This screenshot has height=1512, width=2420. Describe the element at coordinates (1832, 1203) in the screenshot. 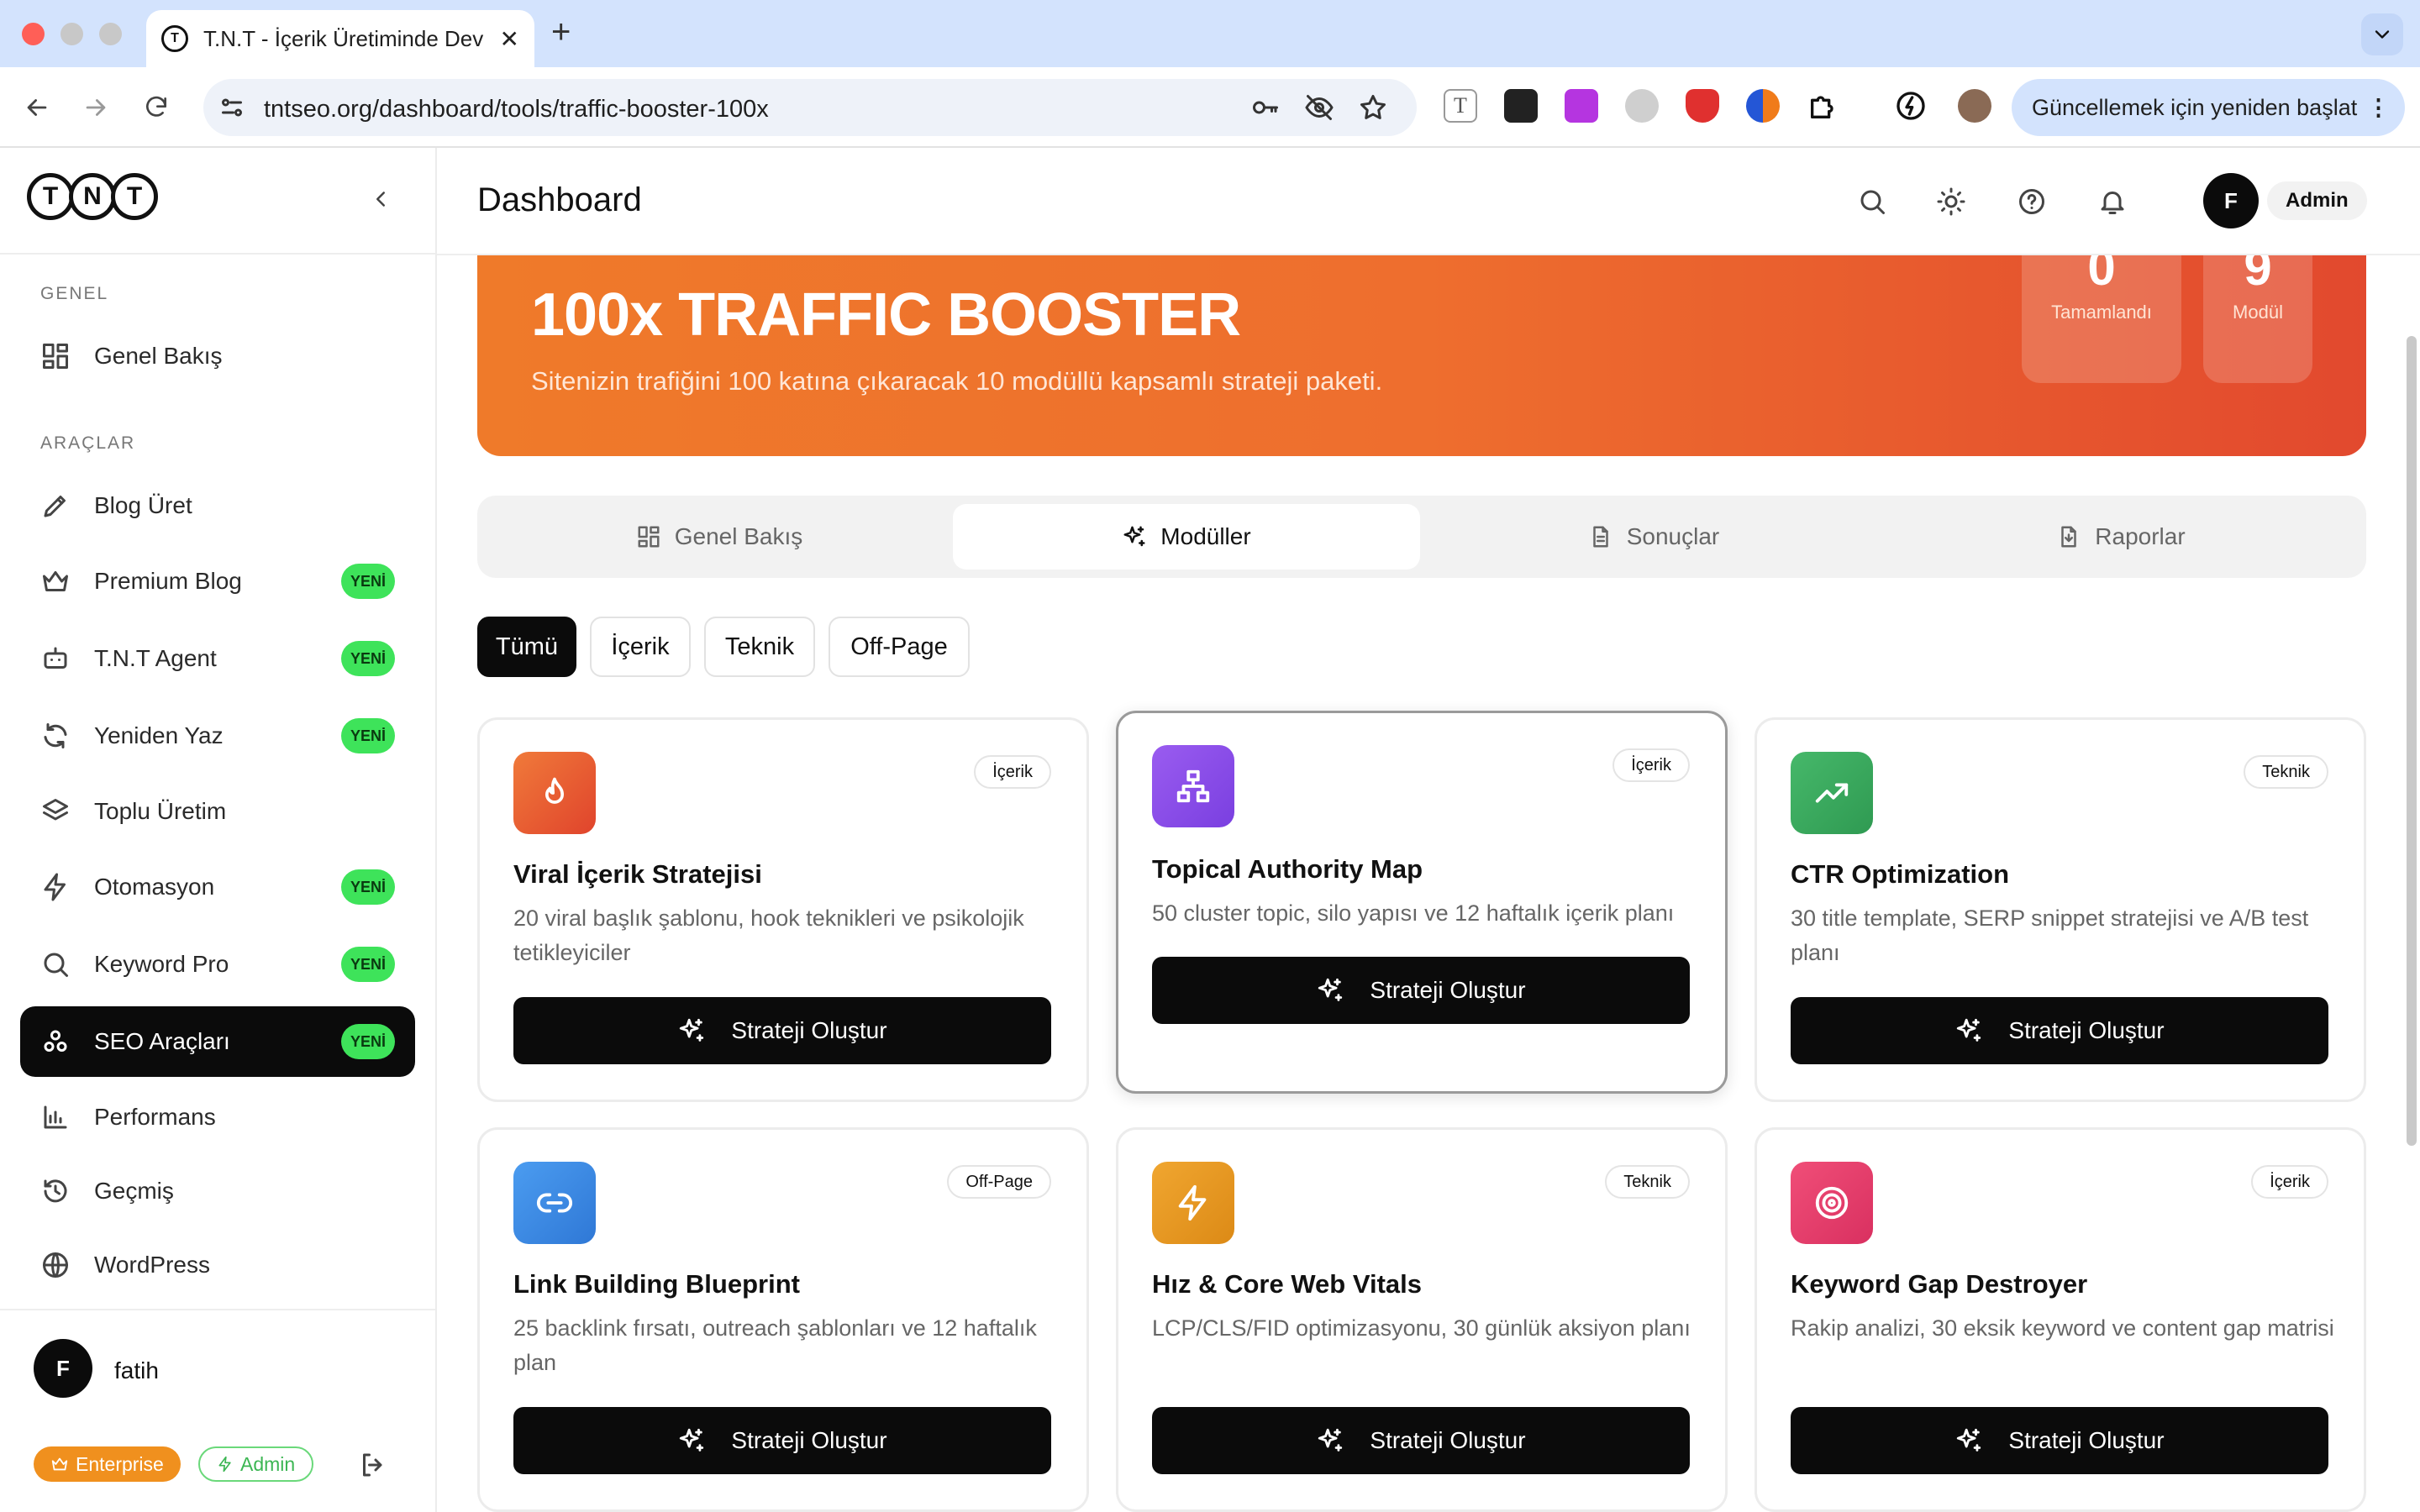

I see `target-icon` at that location.